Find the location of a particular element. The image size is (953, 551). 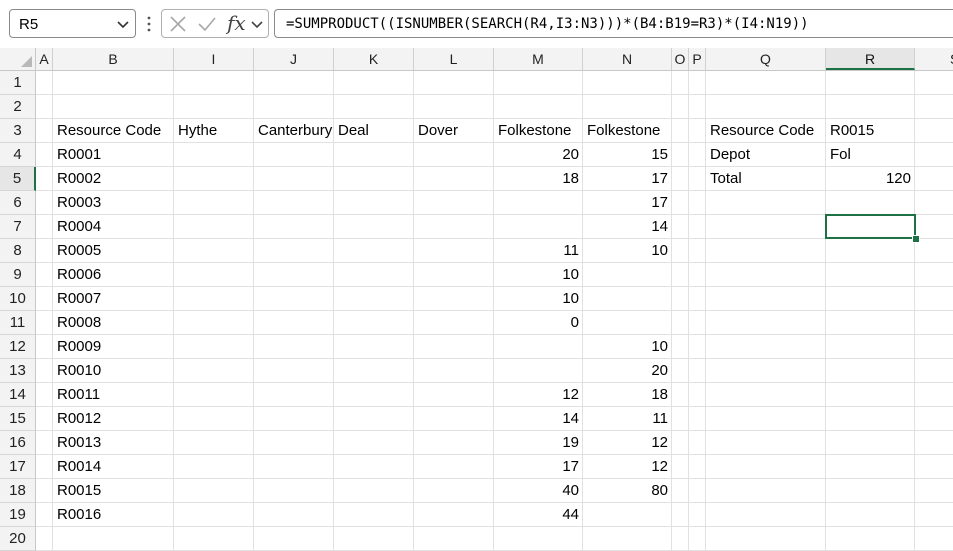

cell-b19: R0016 is located at coordinates (113, 515).